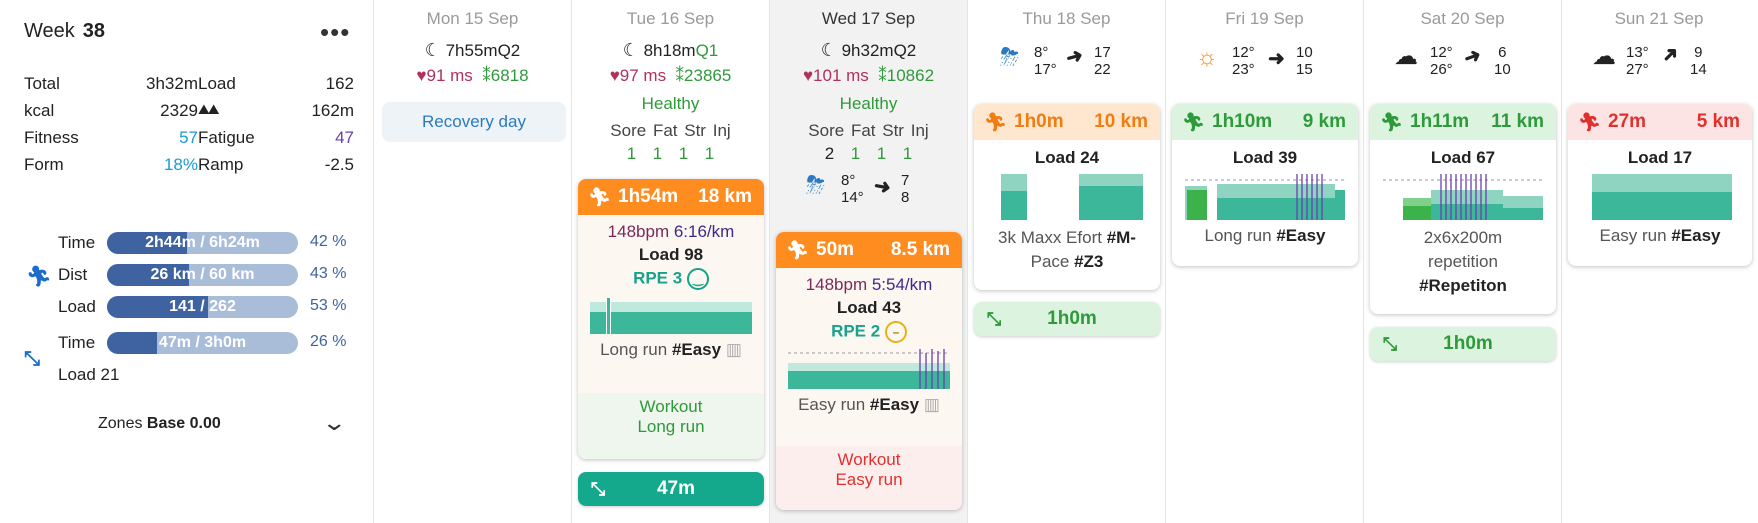  What do you see at coordinates (1660, 122) in the screenshot?
I see `activity-header: 🏃︎ 27m 5 km` at bounding box center [1660, 122].